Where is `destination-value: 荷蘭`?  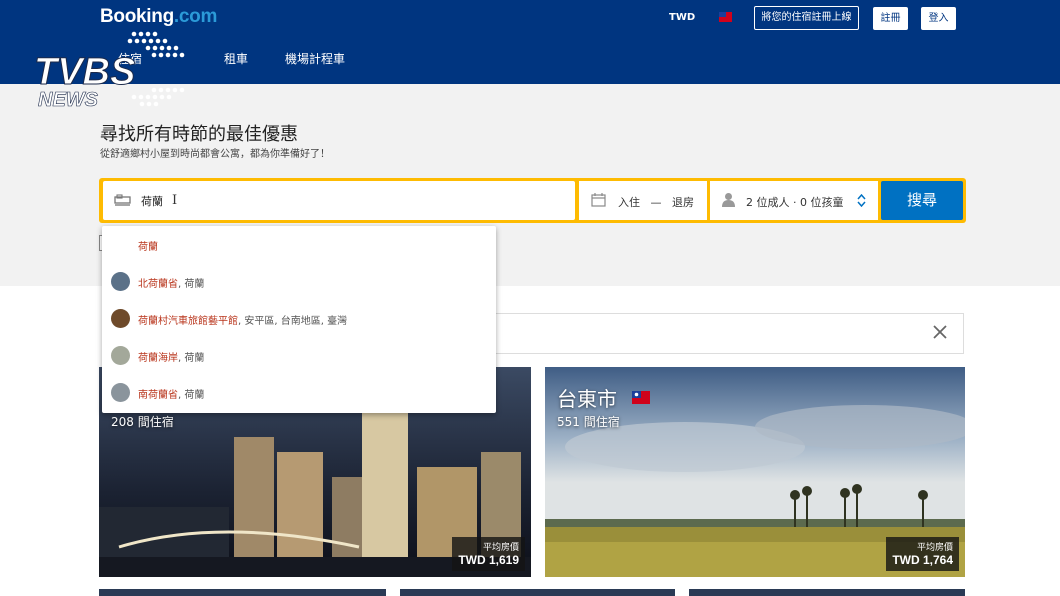 destination-value: 荷蘭 is located at coordinates (152, 201).